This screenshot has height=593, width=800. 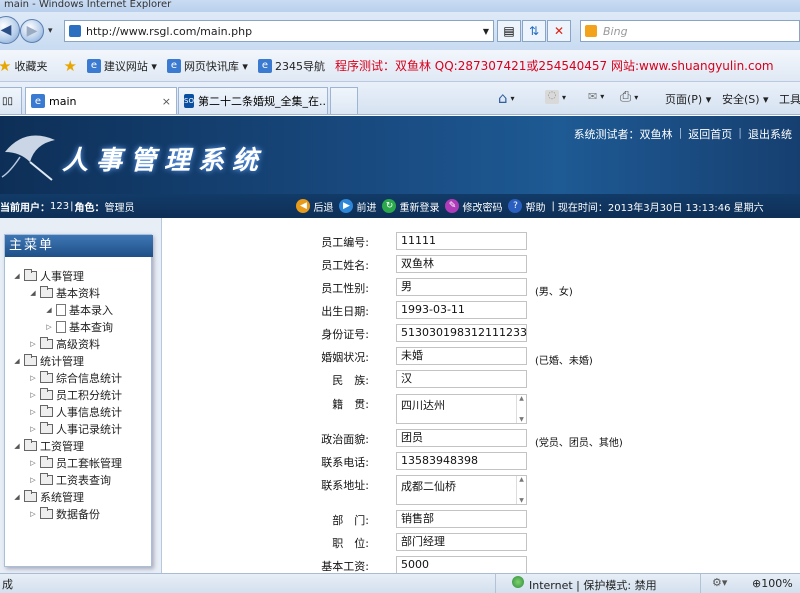 I want to click on menu-node: ▷ 人事记录统计, so click(x=75, y=429).